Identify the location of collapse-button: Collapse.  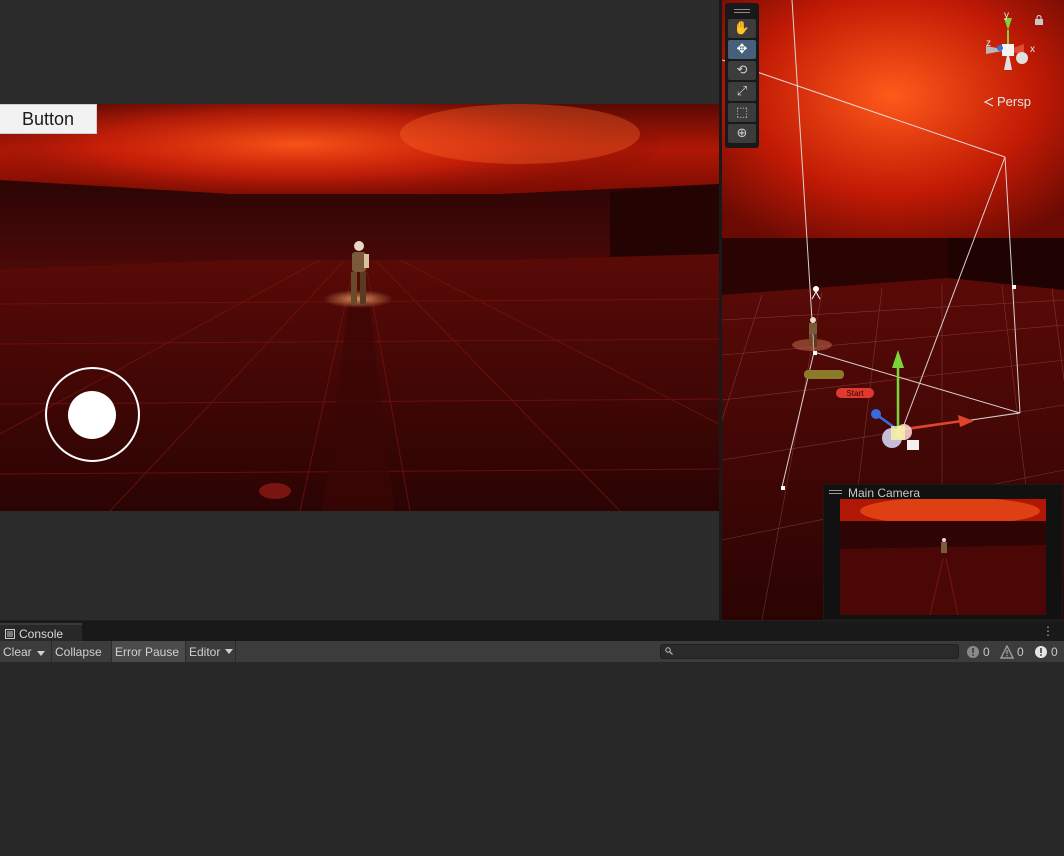
(82, 651).